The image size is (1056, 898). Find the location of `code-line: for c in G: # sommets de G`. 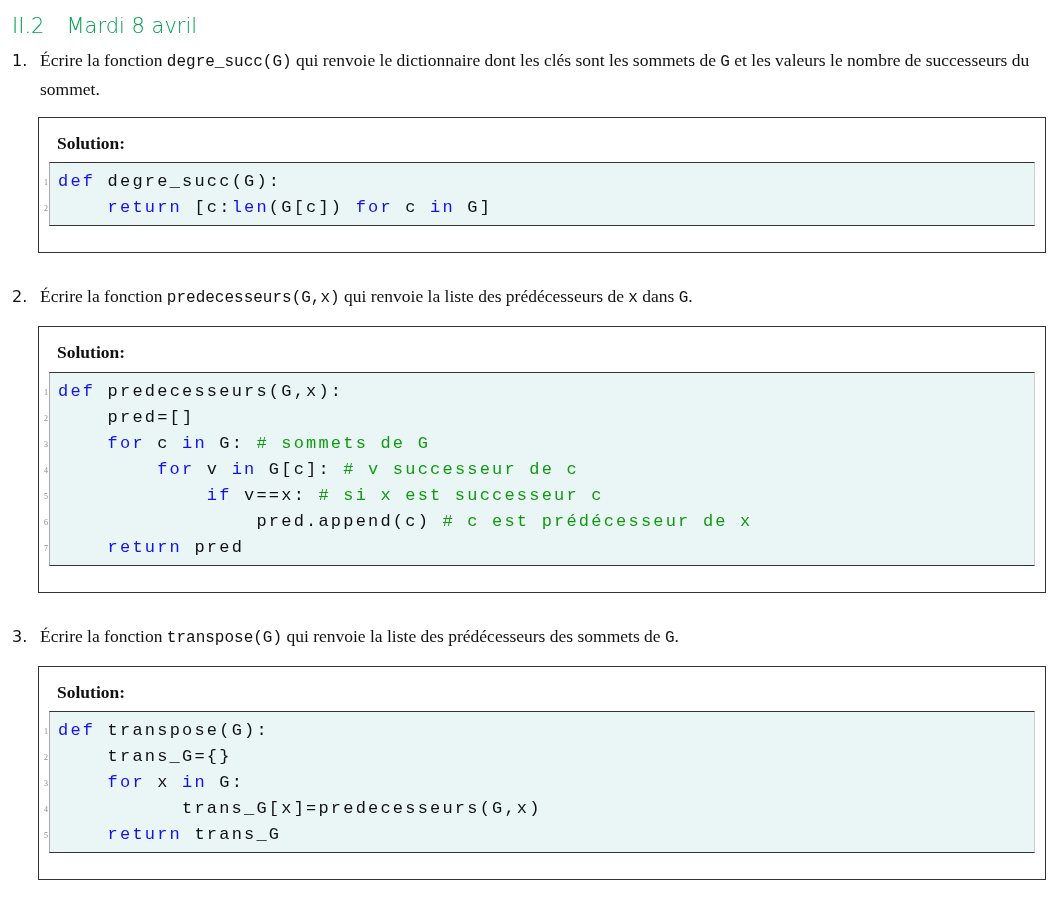

code-line: for c in G: # sommets de G is located at coordinates (269, 443).